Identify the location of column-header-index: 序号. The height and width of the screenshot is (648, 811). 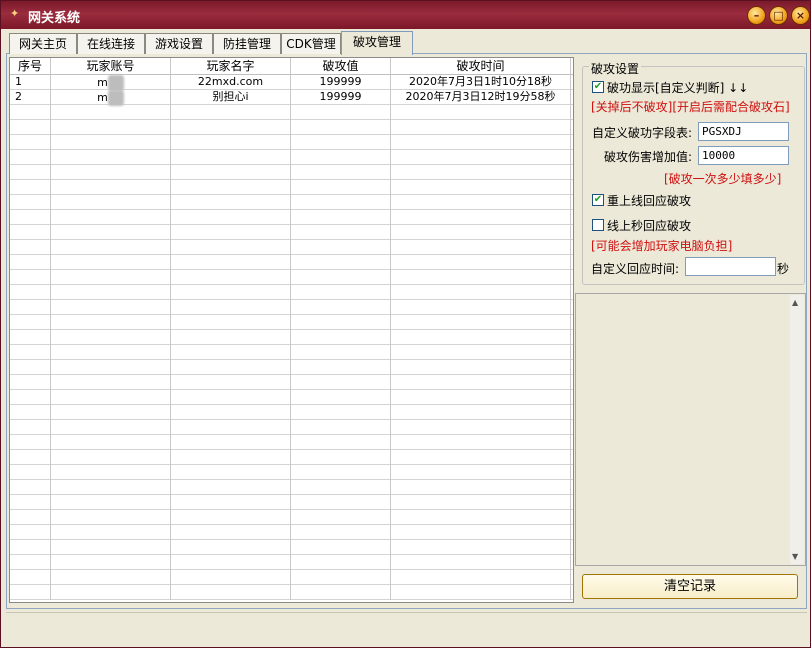
(30, 66).